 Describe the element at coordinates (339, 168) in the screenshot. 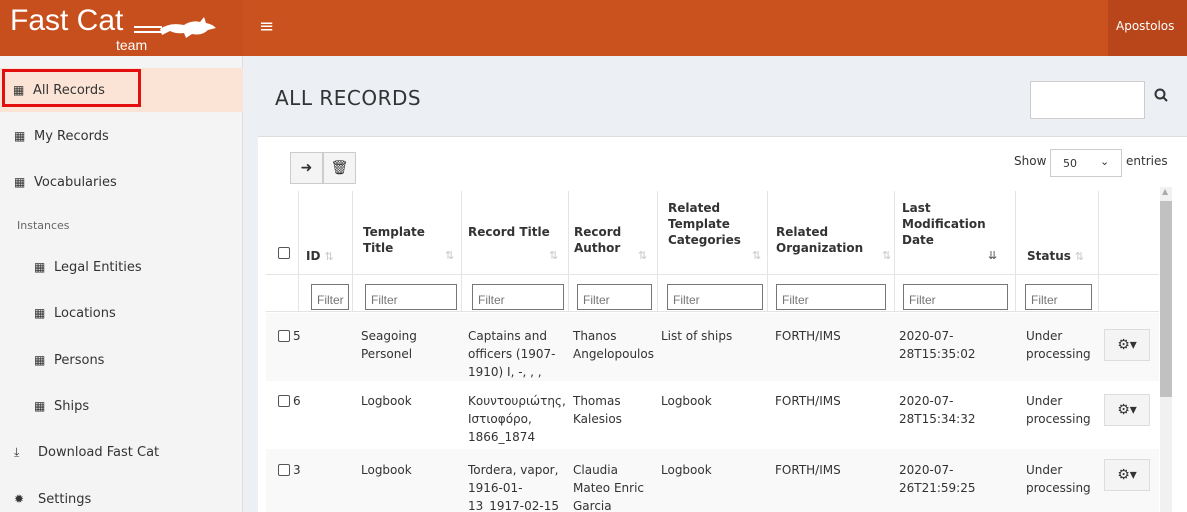

I see `trash-icon: 🗑` at that location.